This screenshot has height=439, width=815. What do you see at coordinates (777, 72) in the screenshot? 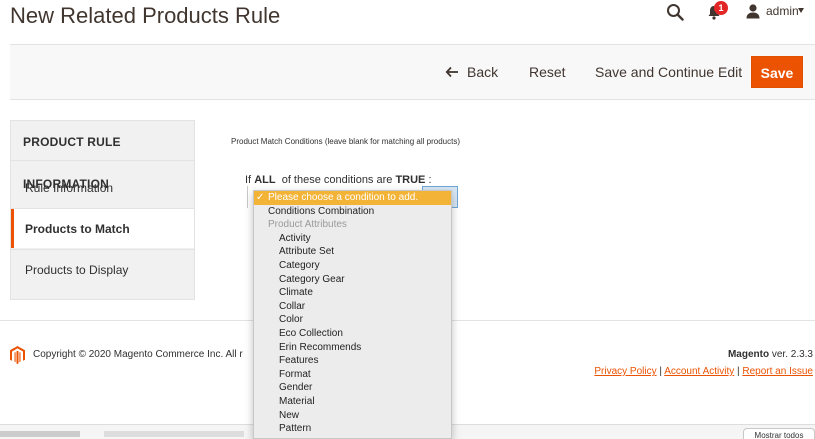
I see `save-button: Save` at bounding box center [777, 72].